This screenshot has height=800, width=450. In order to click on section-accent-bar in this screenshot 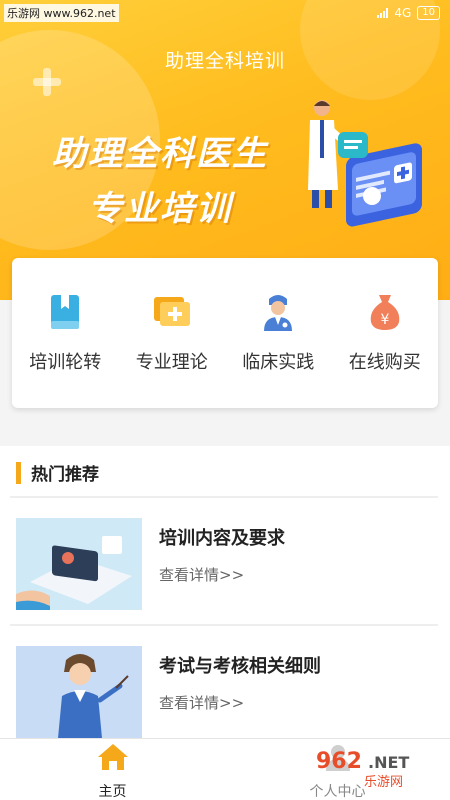, I will do `click(18, 472)`.